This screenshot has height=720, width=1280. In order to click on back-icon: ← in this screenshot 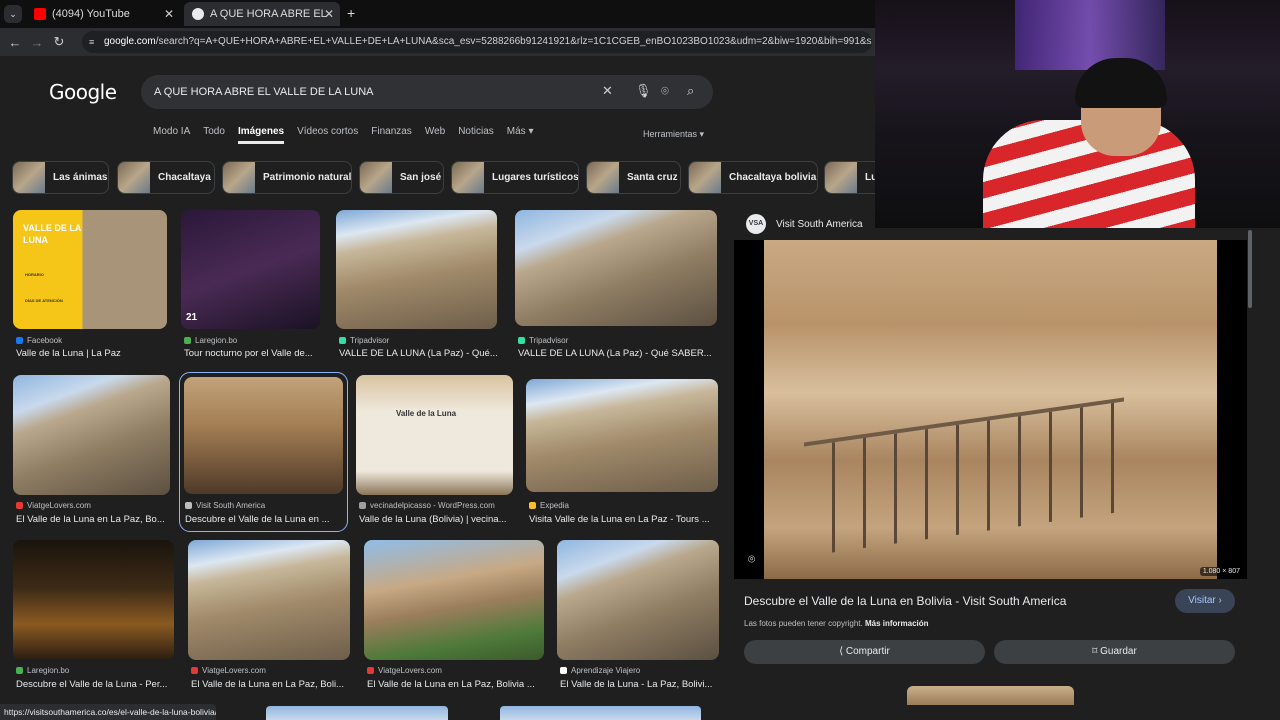, I will do `click(15, 42)`.